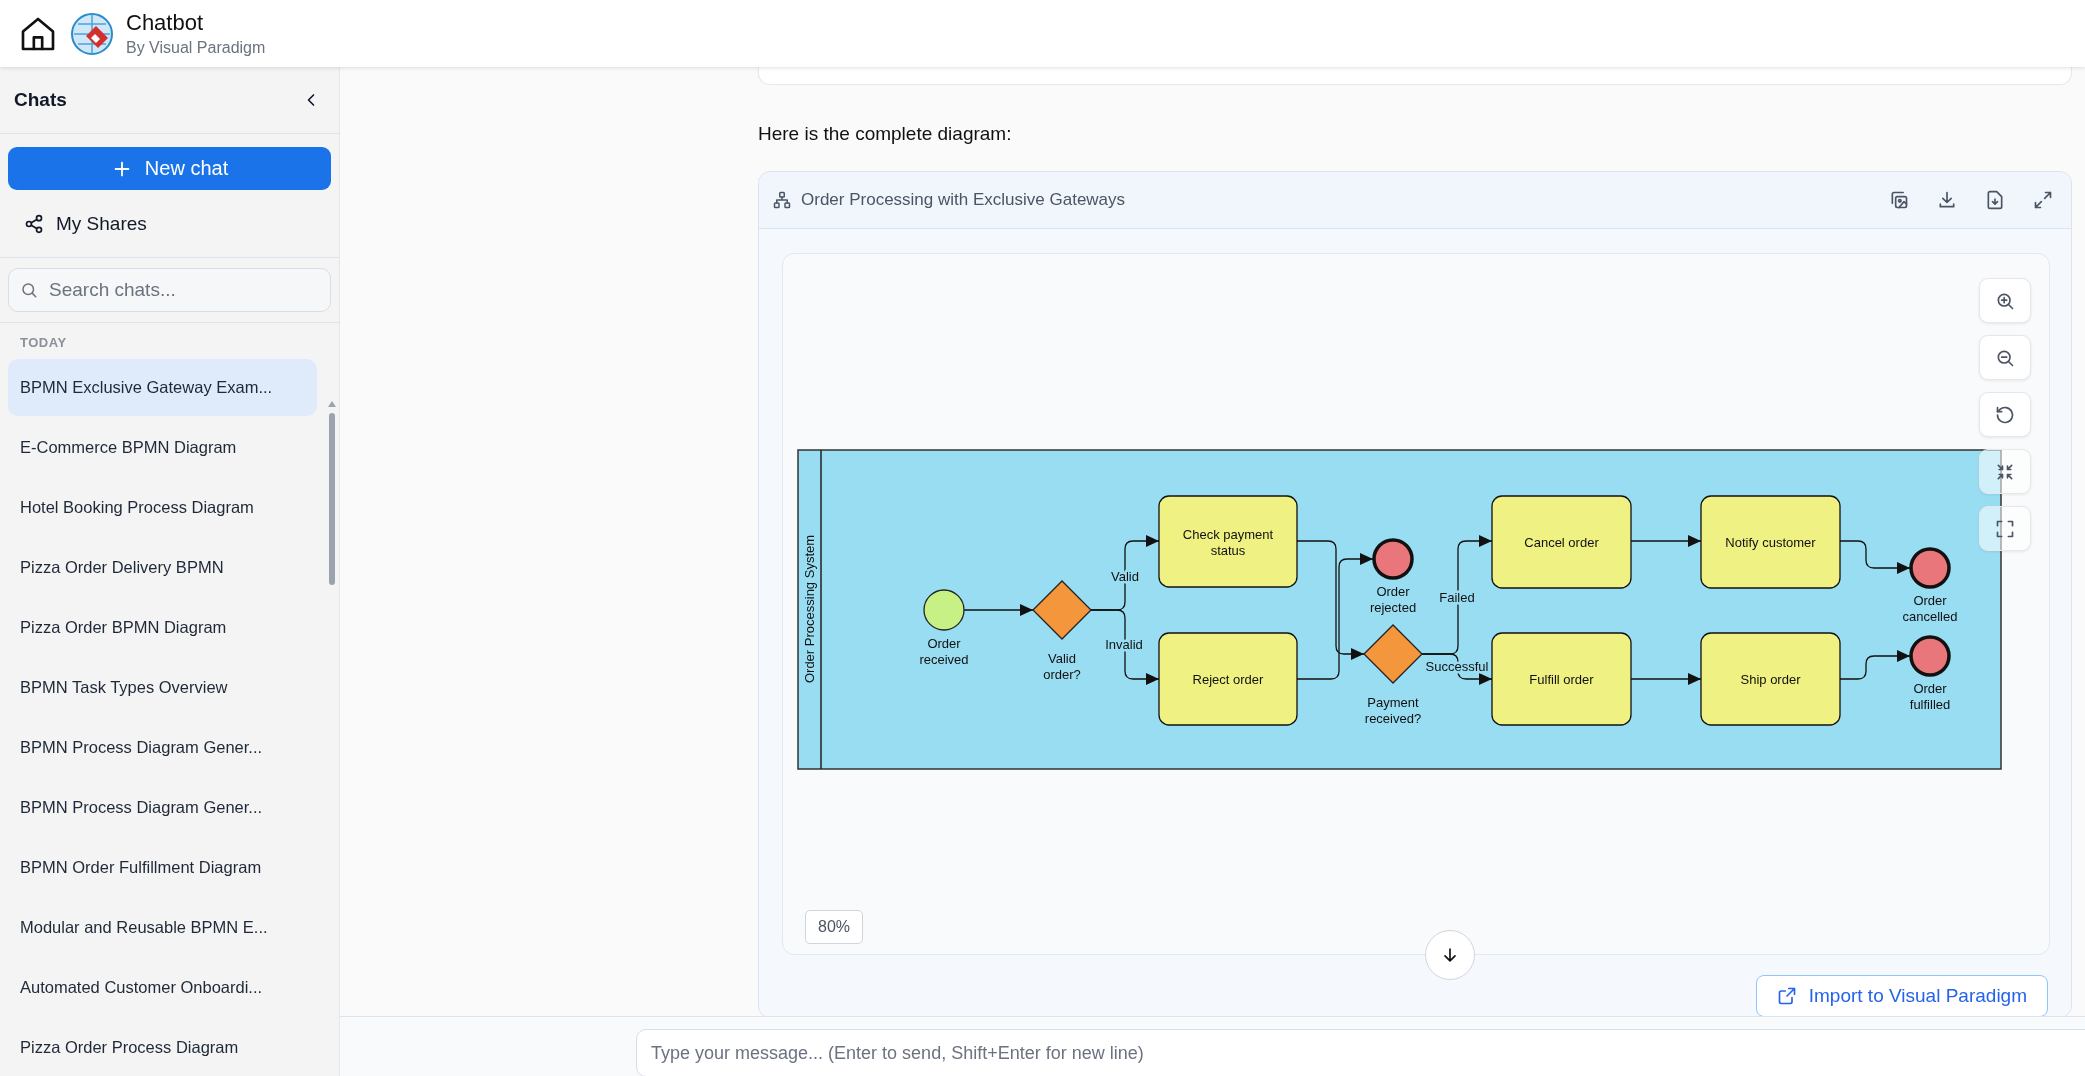  What do you see at coordinates (1947, 200) in the screenshot?
I see `download-icon` at bounding box center [1947, 200].